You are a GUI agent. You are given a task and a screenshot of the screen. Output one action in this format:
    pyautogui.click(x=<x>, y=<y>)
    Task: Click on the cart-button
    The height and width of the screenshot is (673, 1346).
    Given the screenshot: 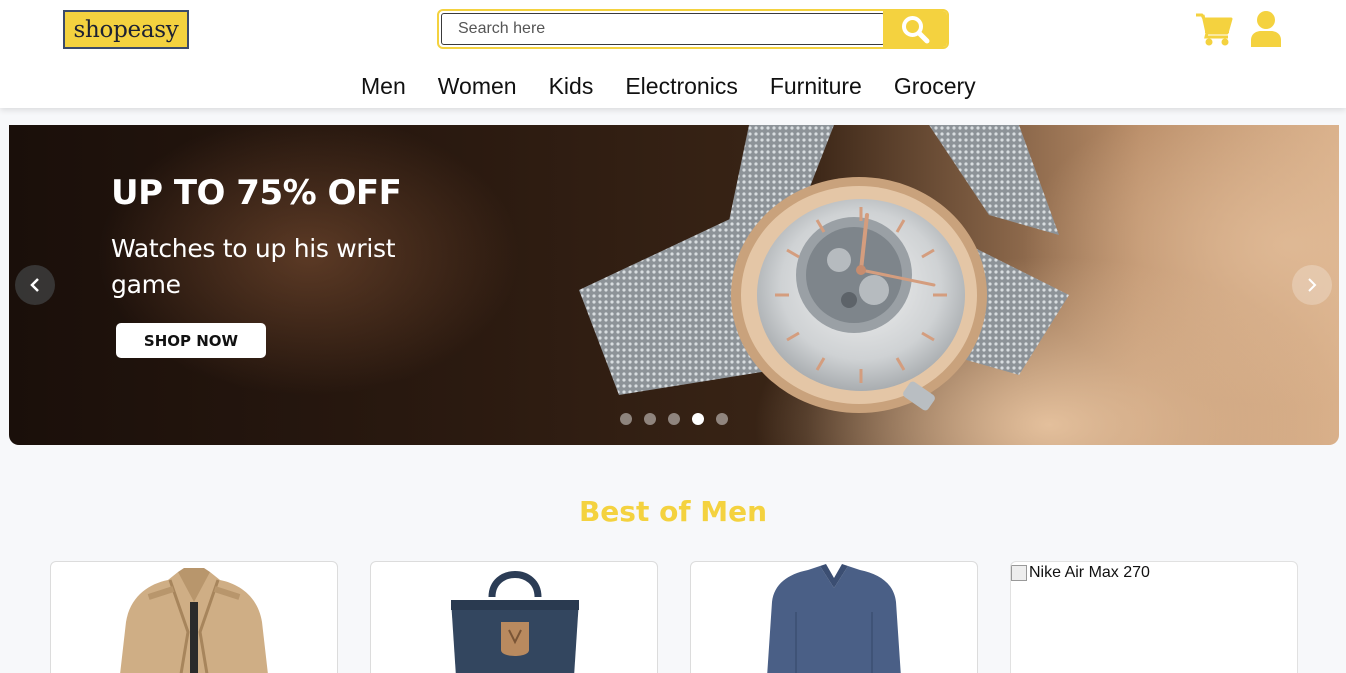 What is the action you would take?
    pyautogui.click(x=1214, y=29)
    